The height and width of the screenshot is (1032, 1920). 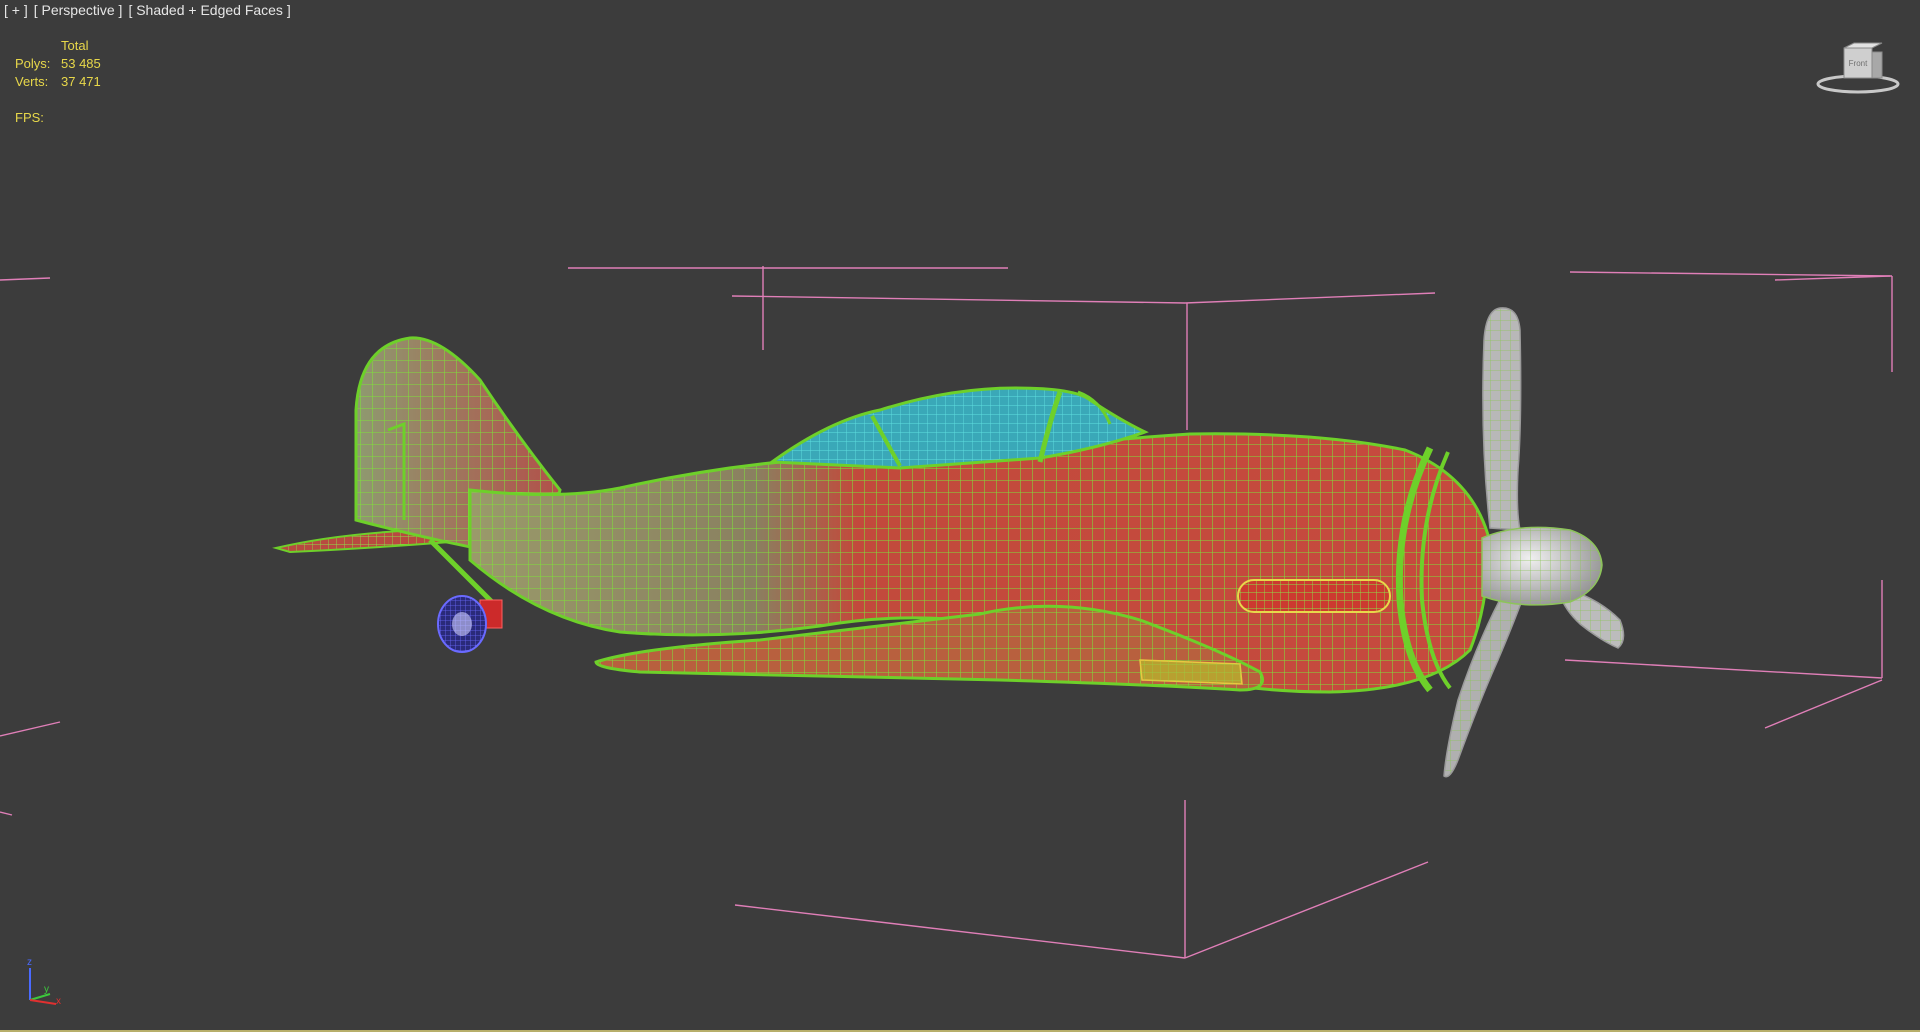 I want to click on exhaust-pipe, so click(x=1314, y=596).